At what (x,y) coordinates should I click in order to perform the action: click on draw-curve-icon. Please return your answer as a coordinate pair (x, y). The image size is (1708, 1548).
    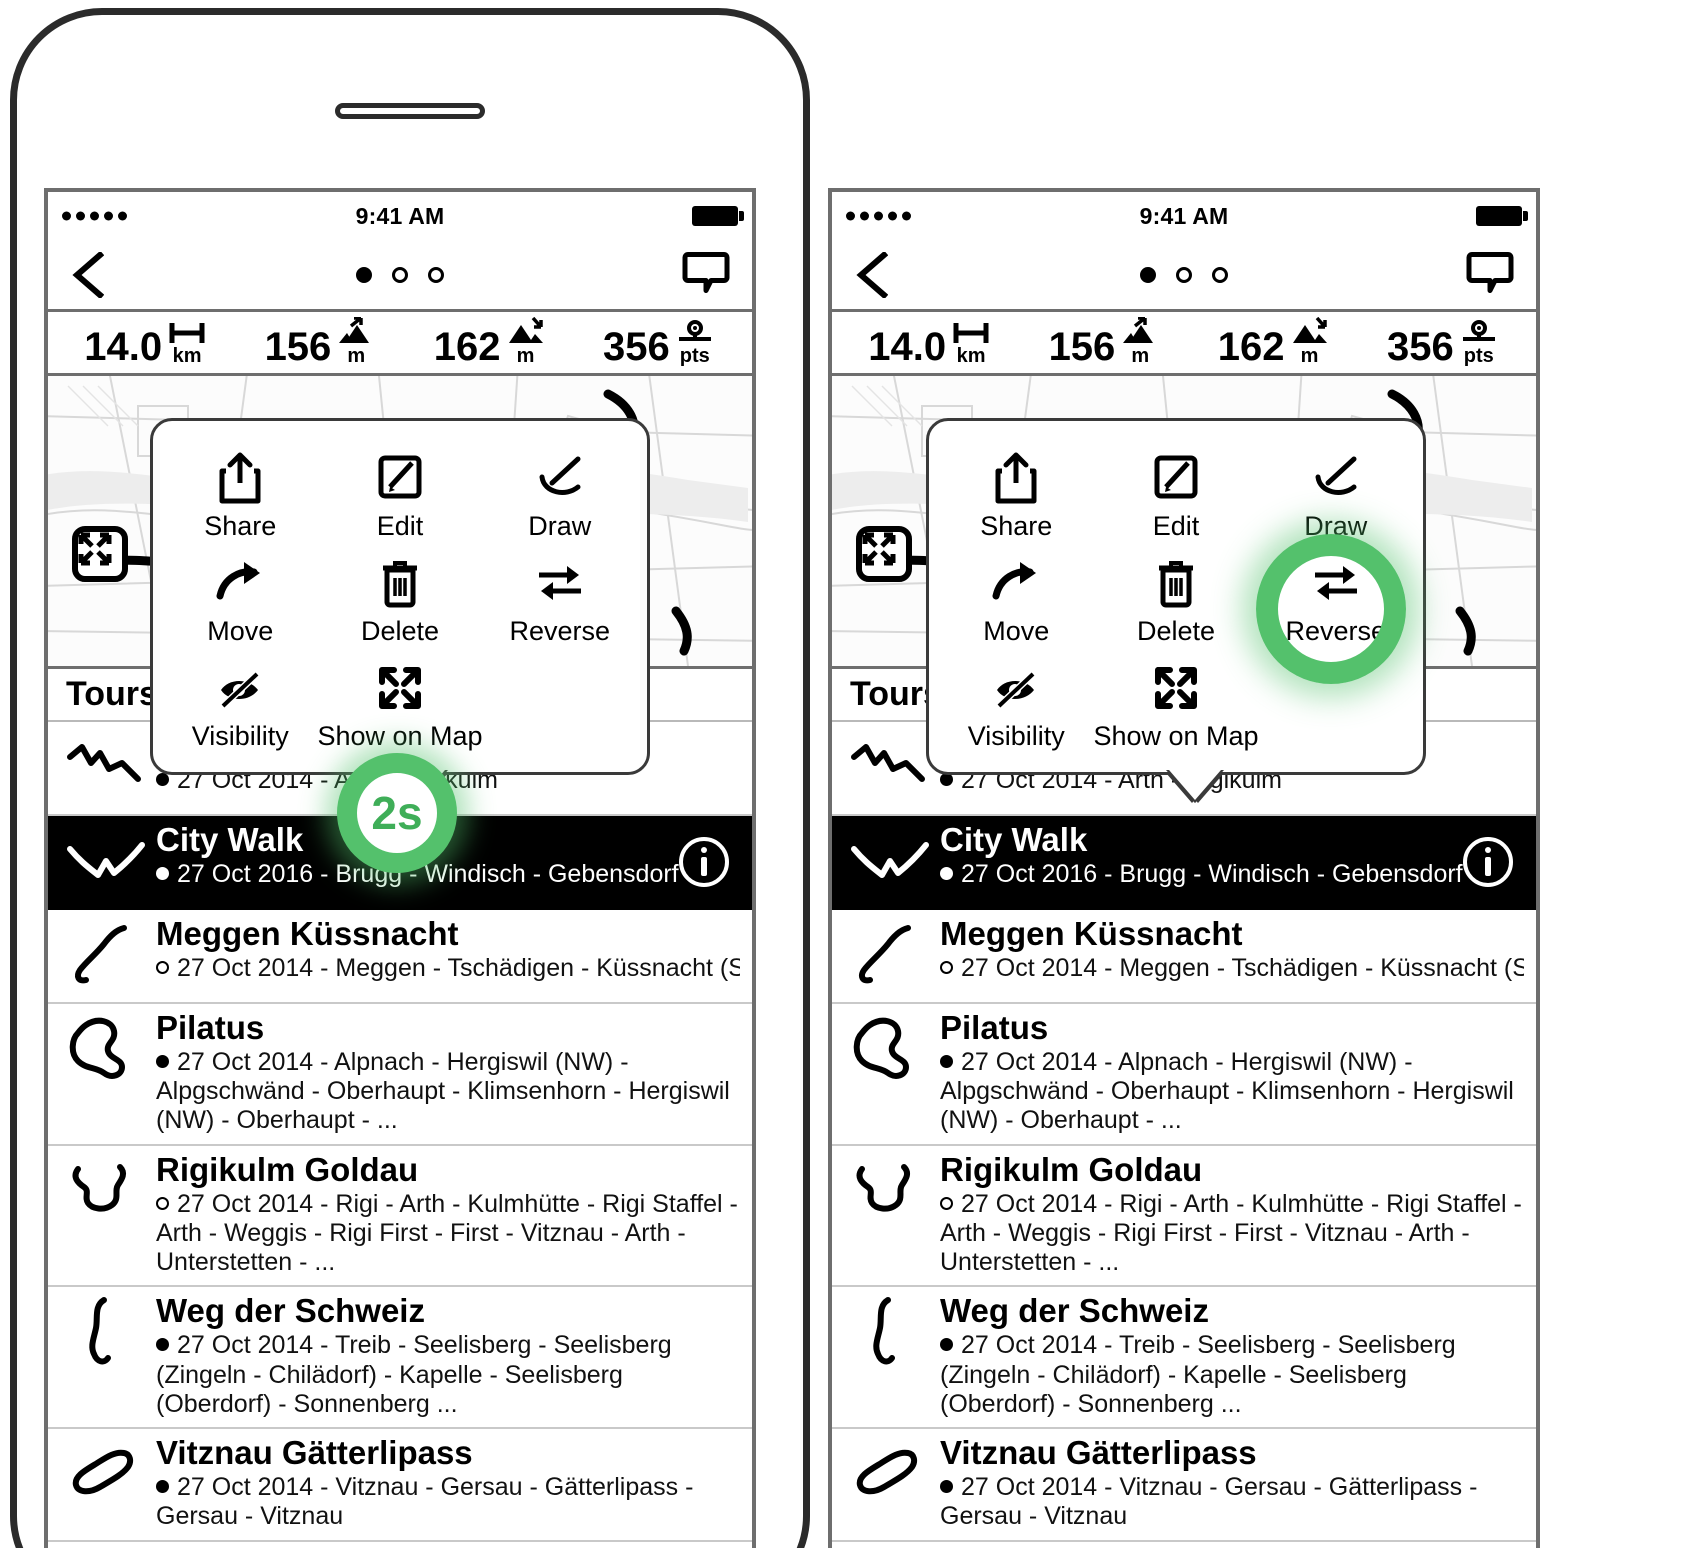
    Looking at the image, I should click on (560, 478).